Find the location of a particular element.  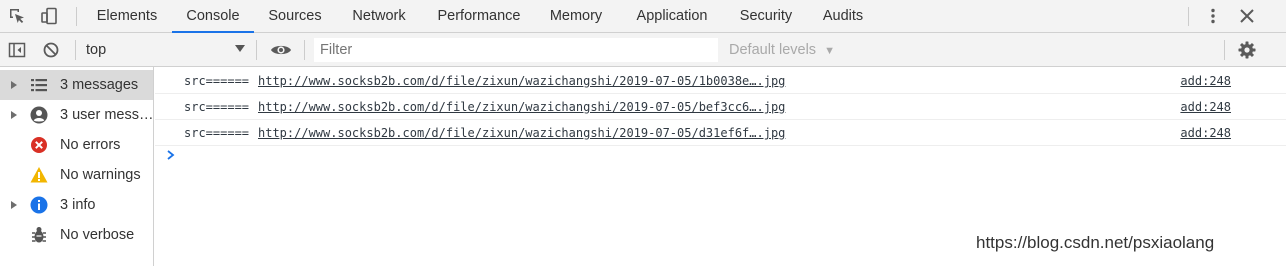

clear-console-icon is located at coordinates (51, 50).